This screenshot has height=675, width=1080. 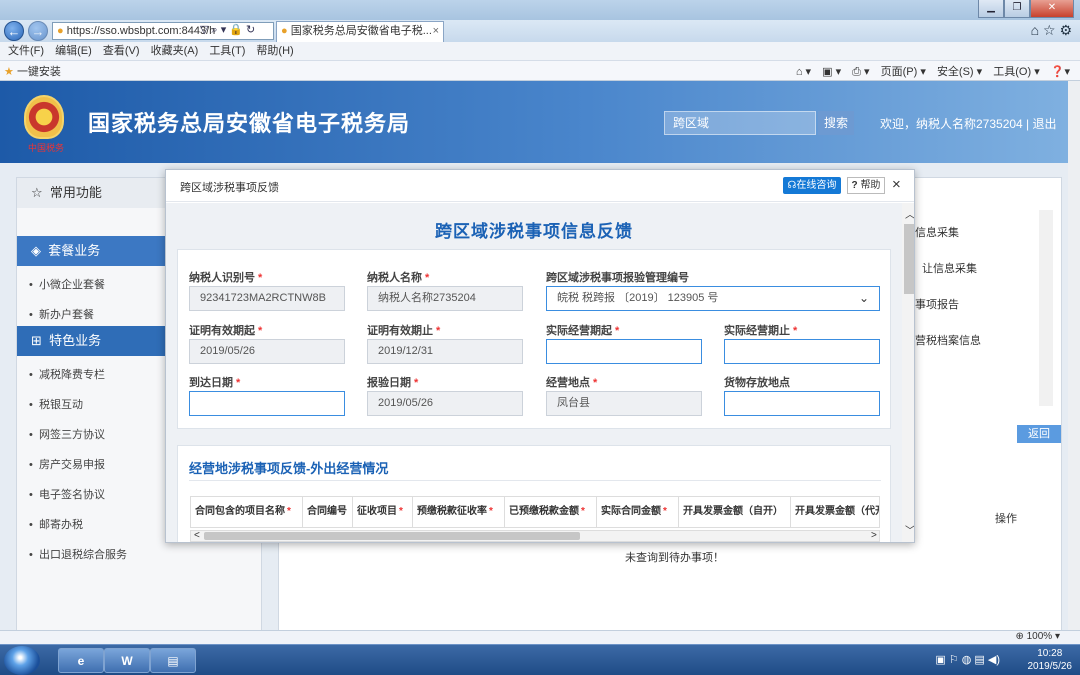 I want to click on sidebar-item-mail: • 邮寄办税, so click(x=56, y=524).